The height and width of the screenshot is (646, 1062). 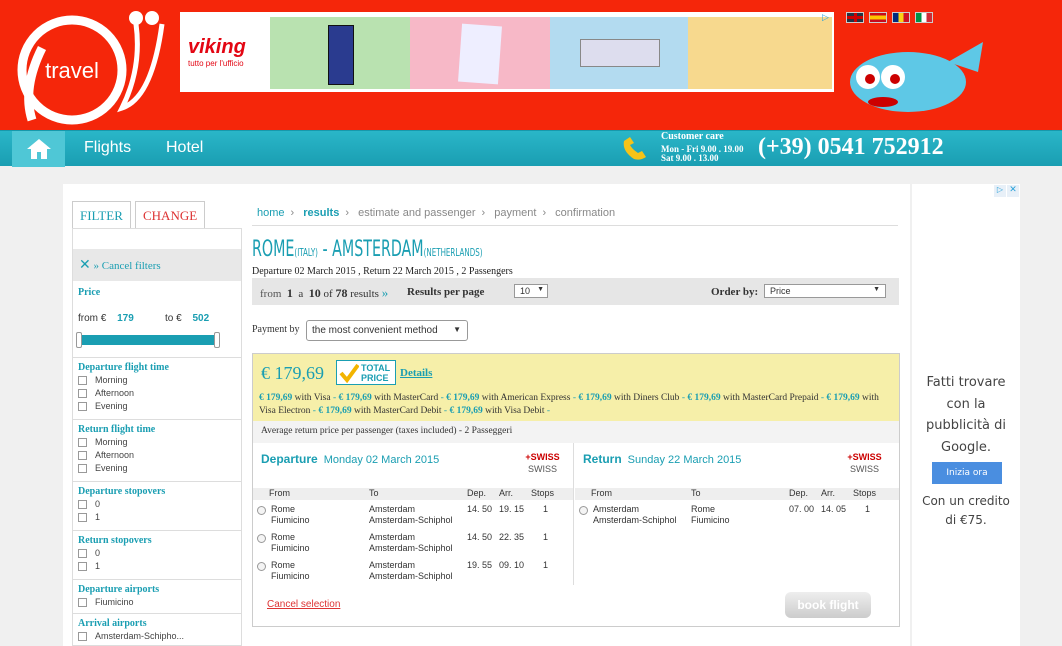 I want to click on return-airline: SWISS, so click(x=864, y=469).